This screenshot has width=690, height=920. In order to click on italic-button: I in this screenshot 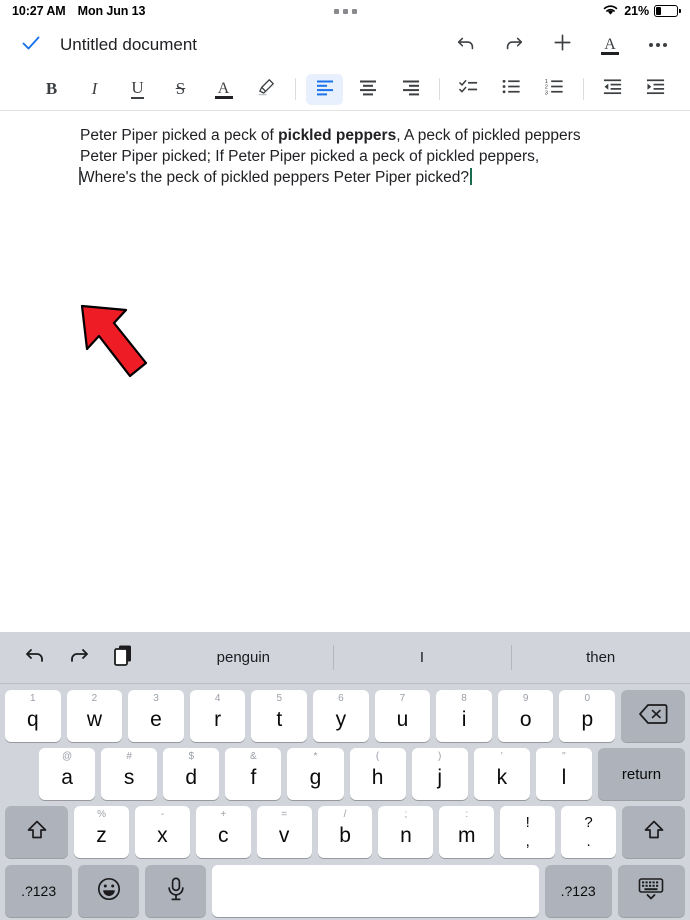, I will do `click(94, 89)`.